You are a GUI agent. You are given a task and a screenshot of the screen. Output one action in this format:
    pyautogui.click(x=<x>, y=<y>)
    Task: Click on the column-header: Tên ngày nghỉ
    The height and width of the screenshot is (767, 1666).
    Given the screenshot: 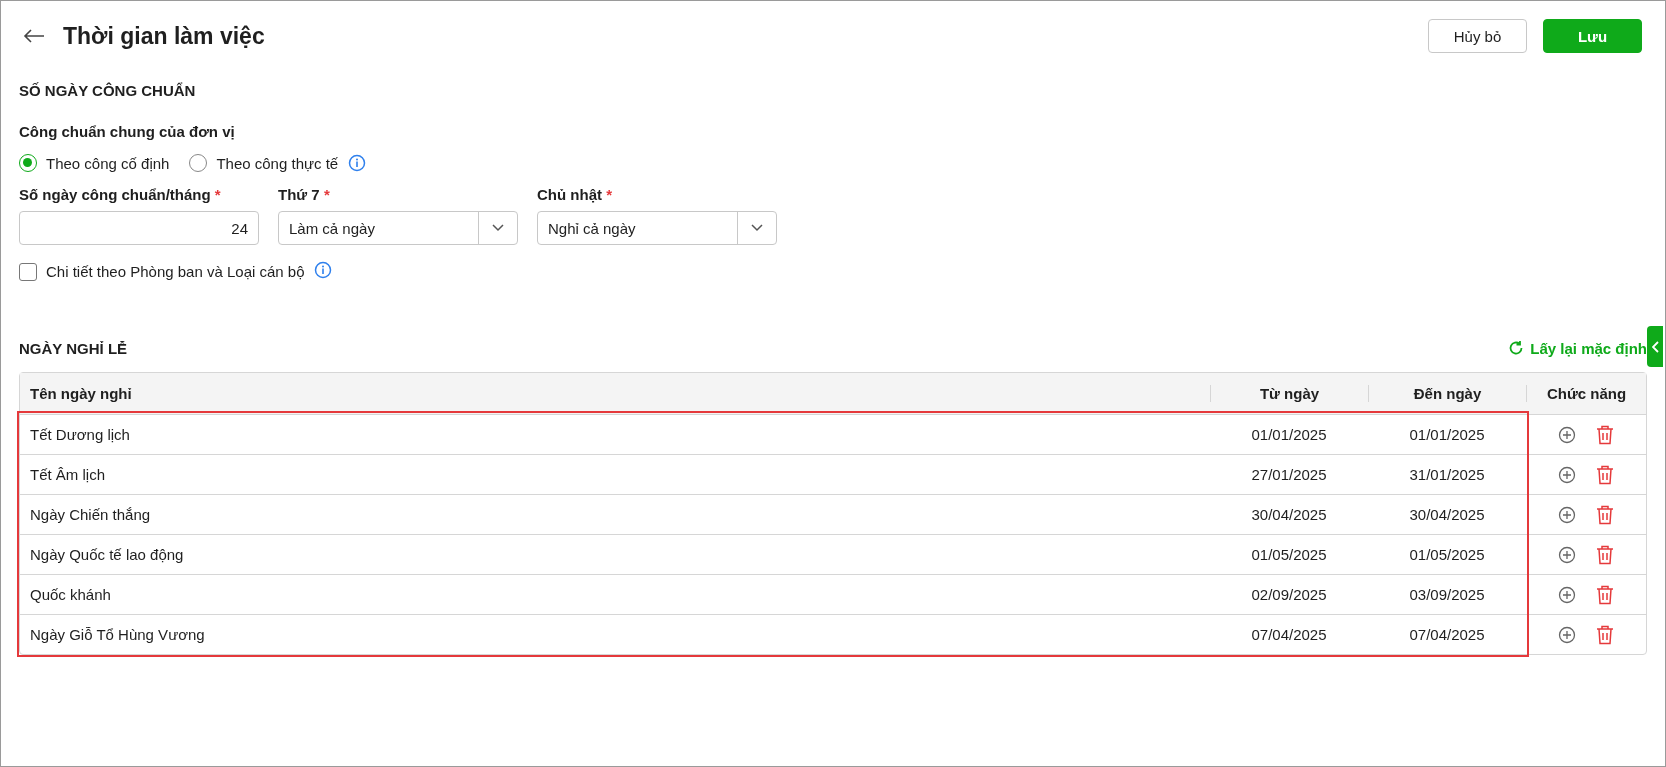 What is the action you would take?
    pyautogui.click(x=81, y=393)
    